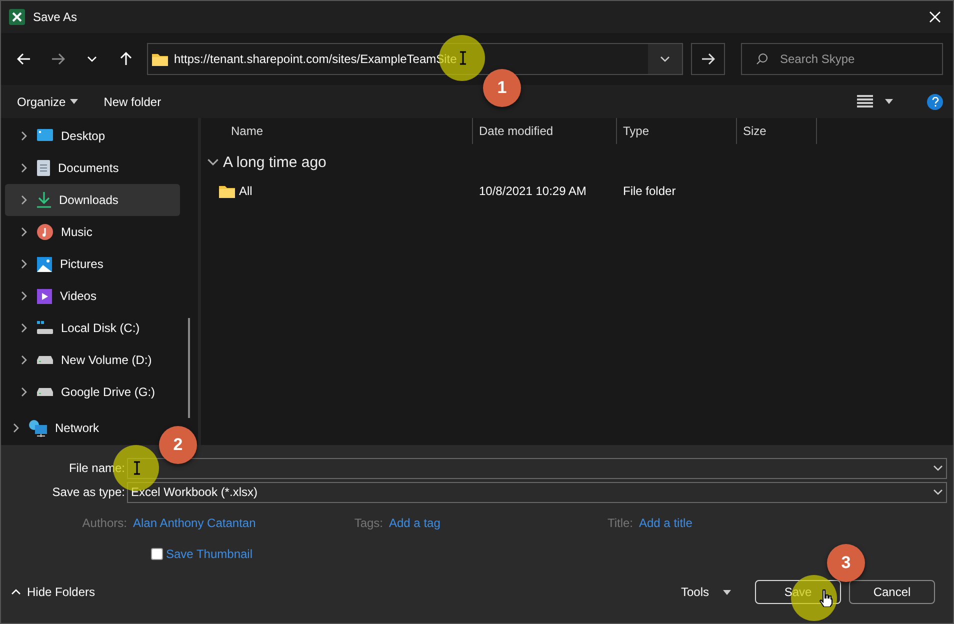 This screenshot has width=954, height=624. I want to click on cancel-button: Cancel, so click(892, 592).